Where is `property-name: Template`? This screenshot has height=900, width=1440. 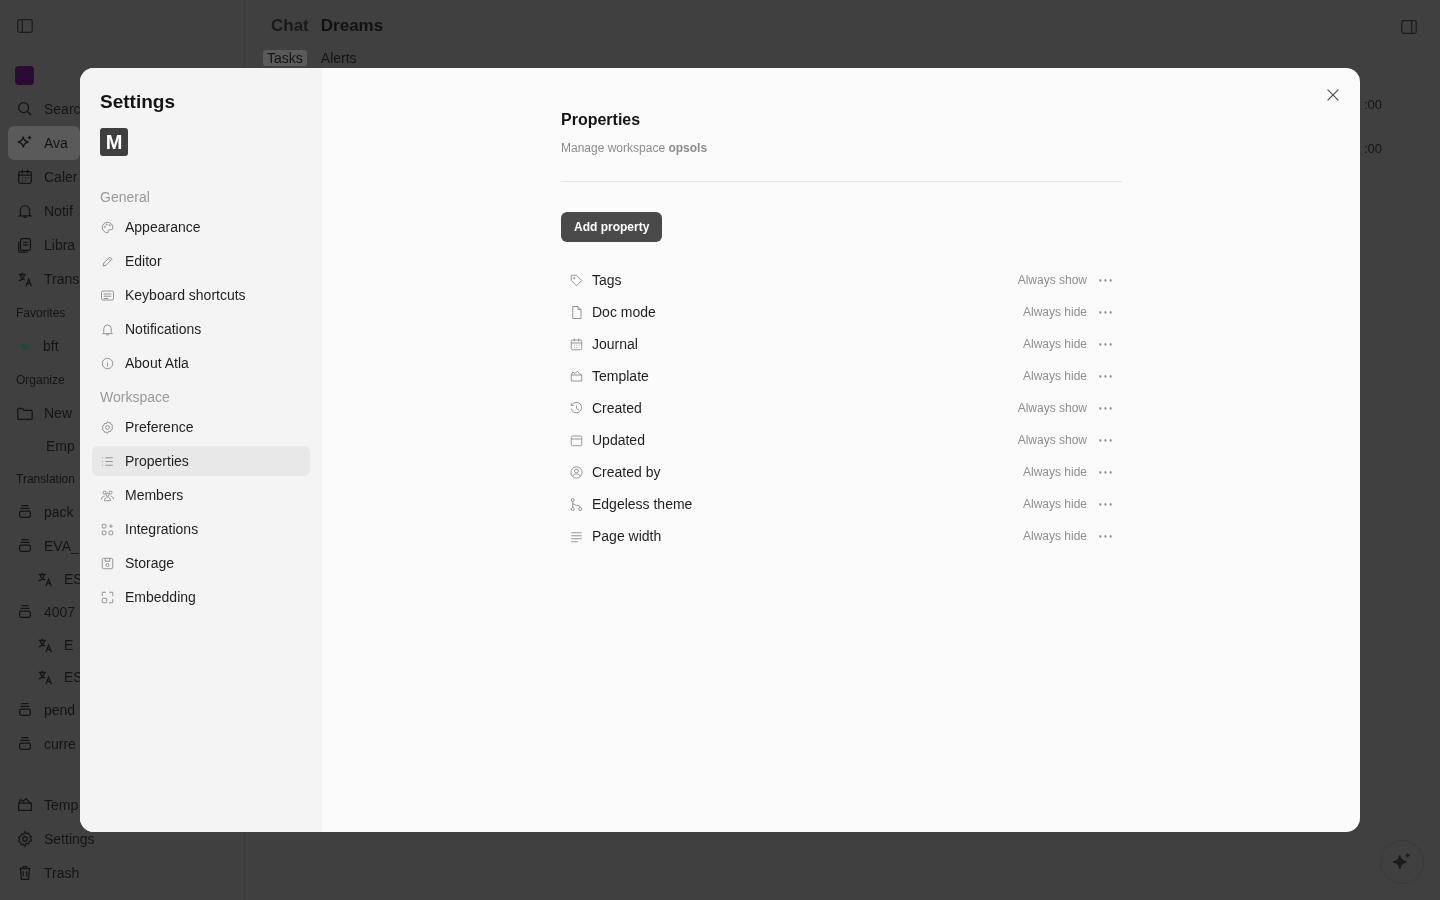
property-name: Template is located at coordinates (620, 376).